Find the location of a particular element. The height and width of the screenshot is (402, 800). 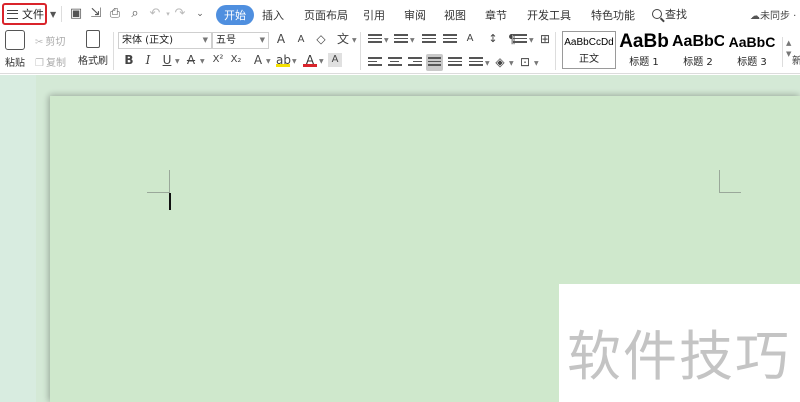

increase-font-icon: A is located at coordinates (281, 39).